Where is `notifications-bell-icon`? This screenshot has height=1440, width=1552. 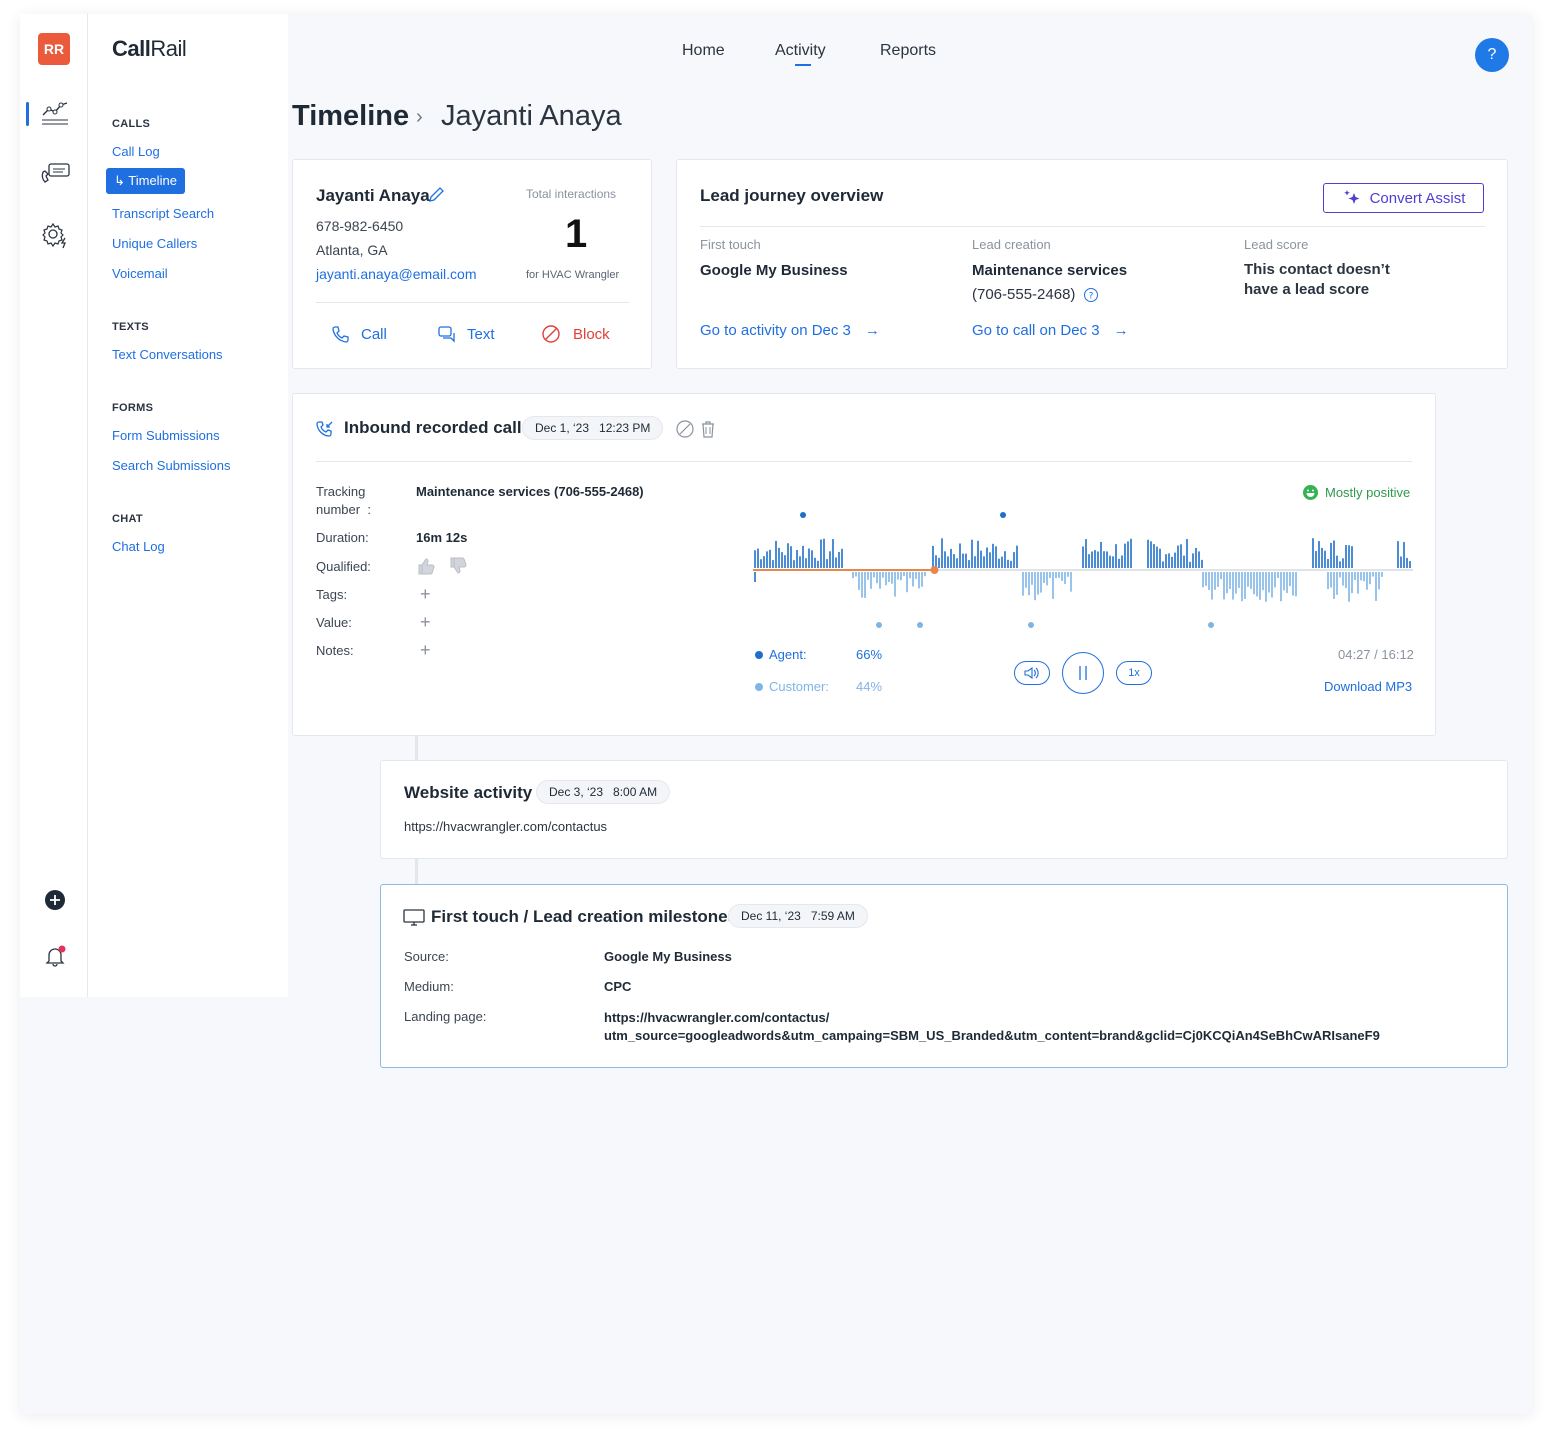
notifications-bell-icon is located at coordinates (55, 956).